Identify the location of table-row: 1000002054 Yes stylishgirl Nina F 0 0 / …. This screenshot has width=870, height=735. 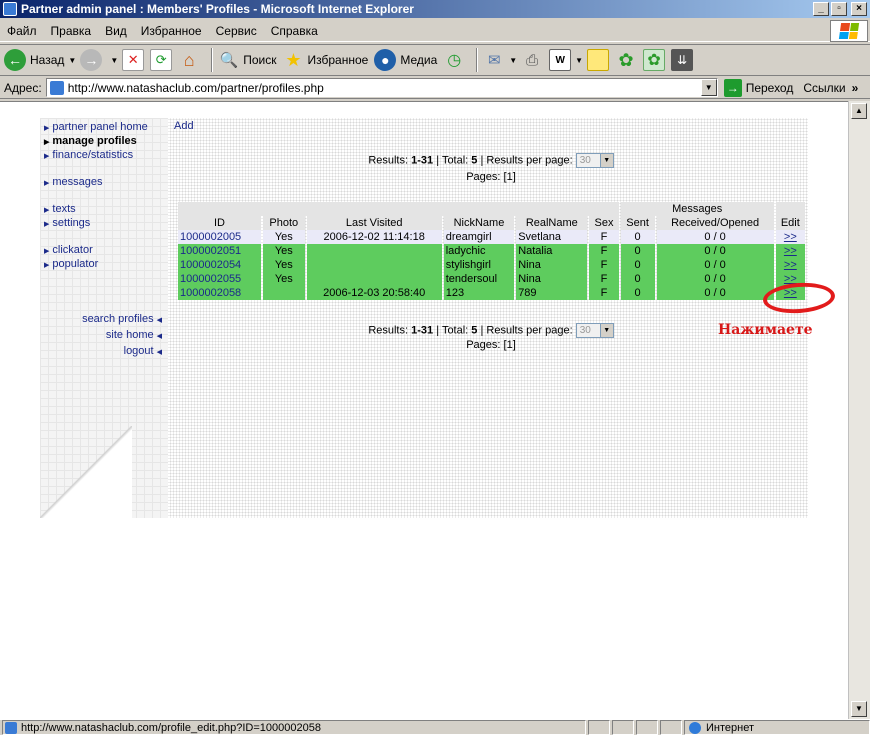
(491, 265).